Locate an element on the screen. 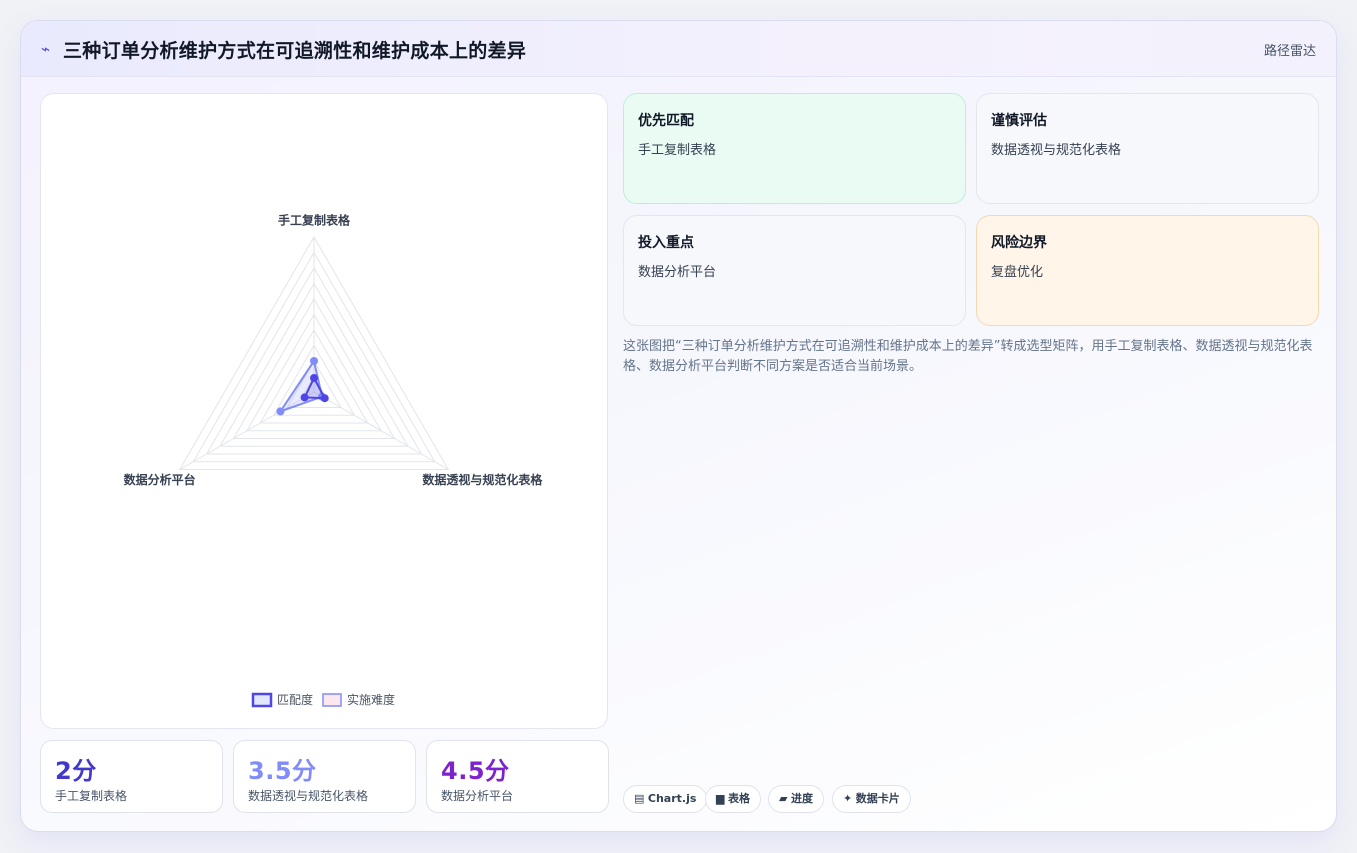  tag-table: ▆ 表格 is located at coordinates (733, 799).